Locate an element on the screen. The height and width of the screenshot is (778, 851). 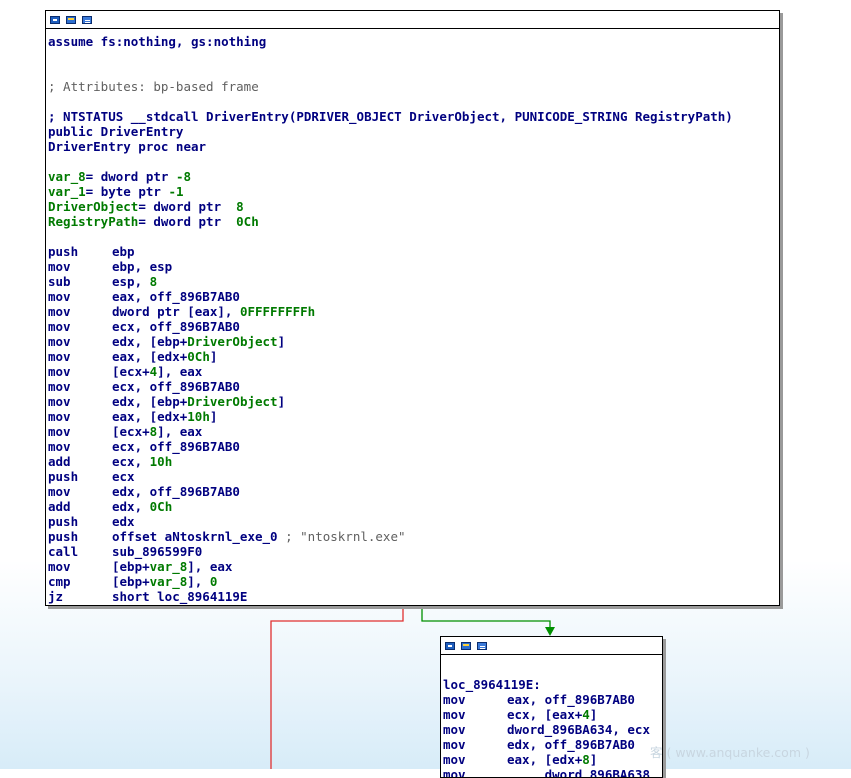
code-line: push ecx is located at coordinates (413, 476).